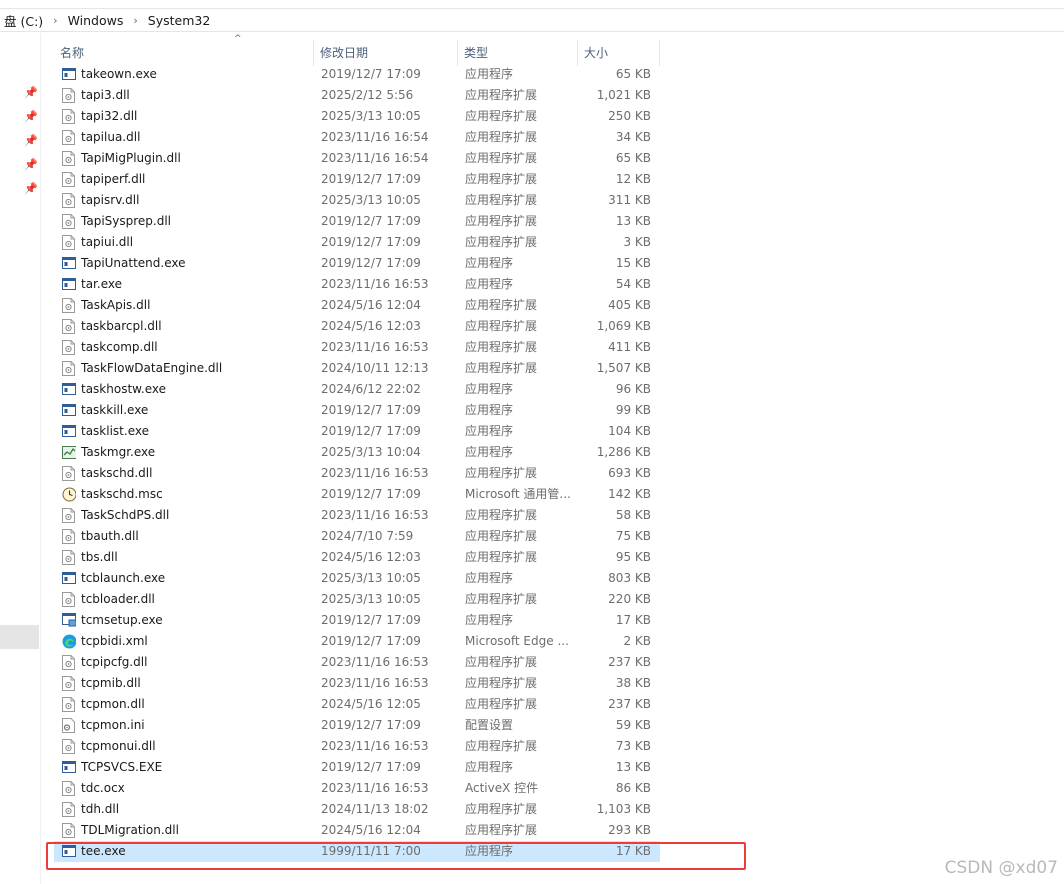 The width and height of the screenshot is (1064, 884). What do you see at coordinates (114, 662) in the screenshot?
I see `file-name: tcpipcfg.dll` at bounding box center [114, 662].